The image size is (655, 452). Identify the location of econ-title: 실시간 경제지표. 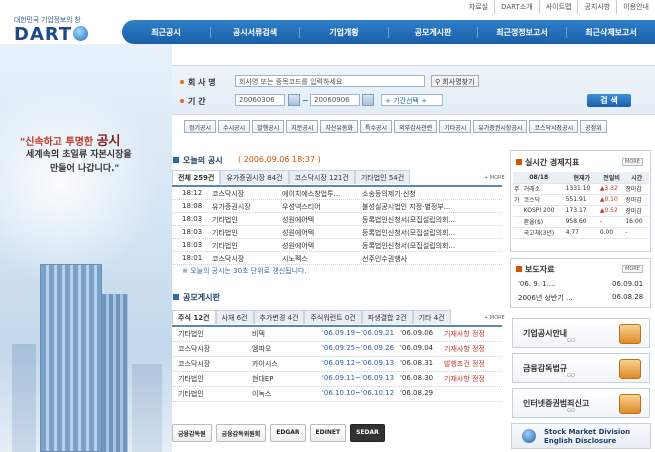
(547, 162).